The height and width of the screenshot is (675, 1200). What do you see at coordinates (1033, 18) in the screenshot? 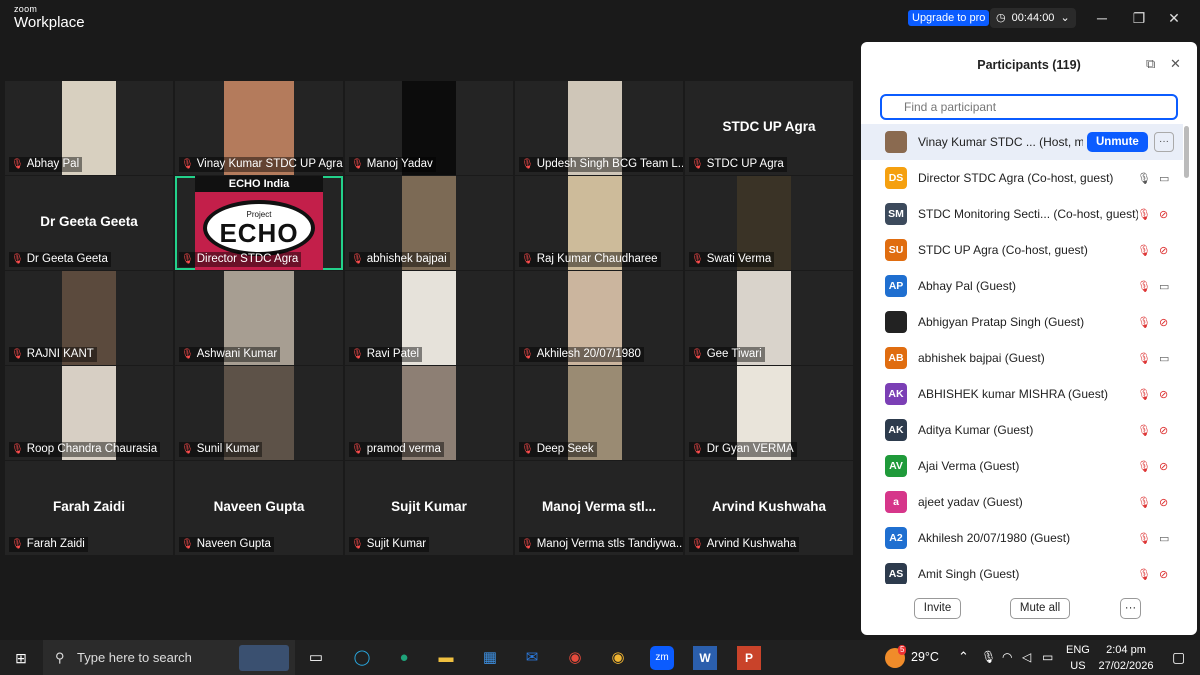
I see `meeting-timer: ◷ 00:44:00 ⌄` at bounding box center [1033, 18].